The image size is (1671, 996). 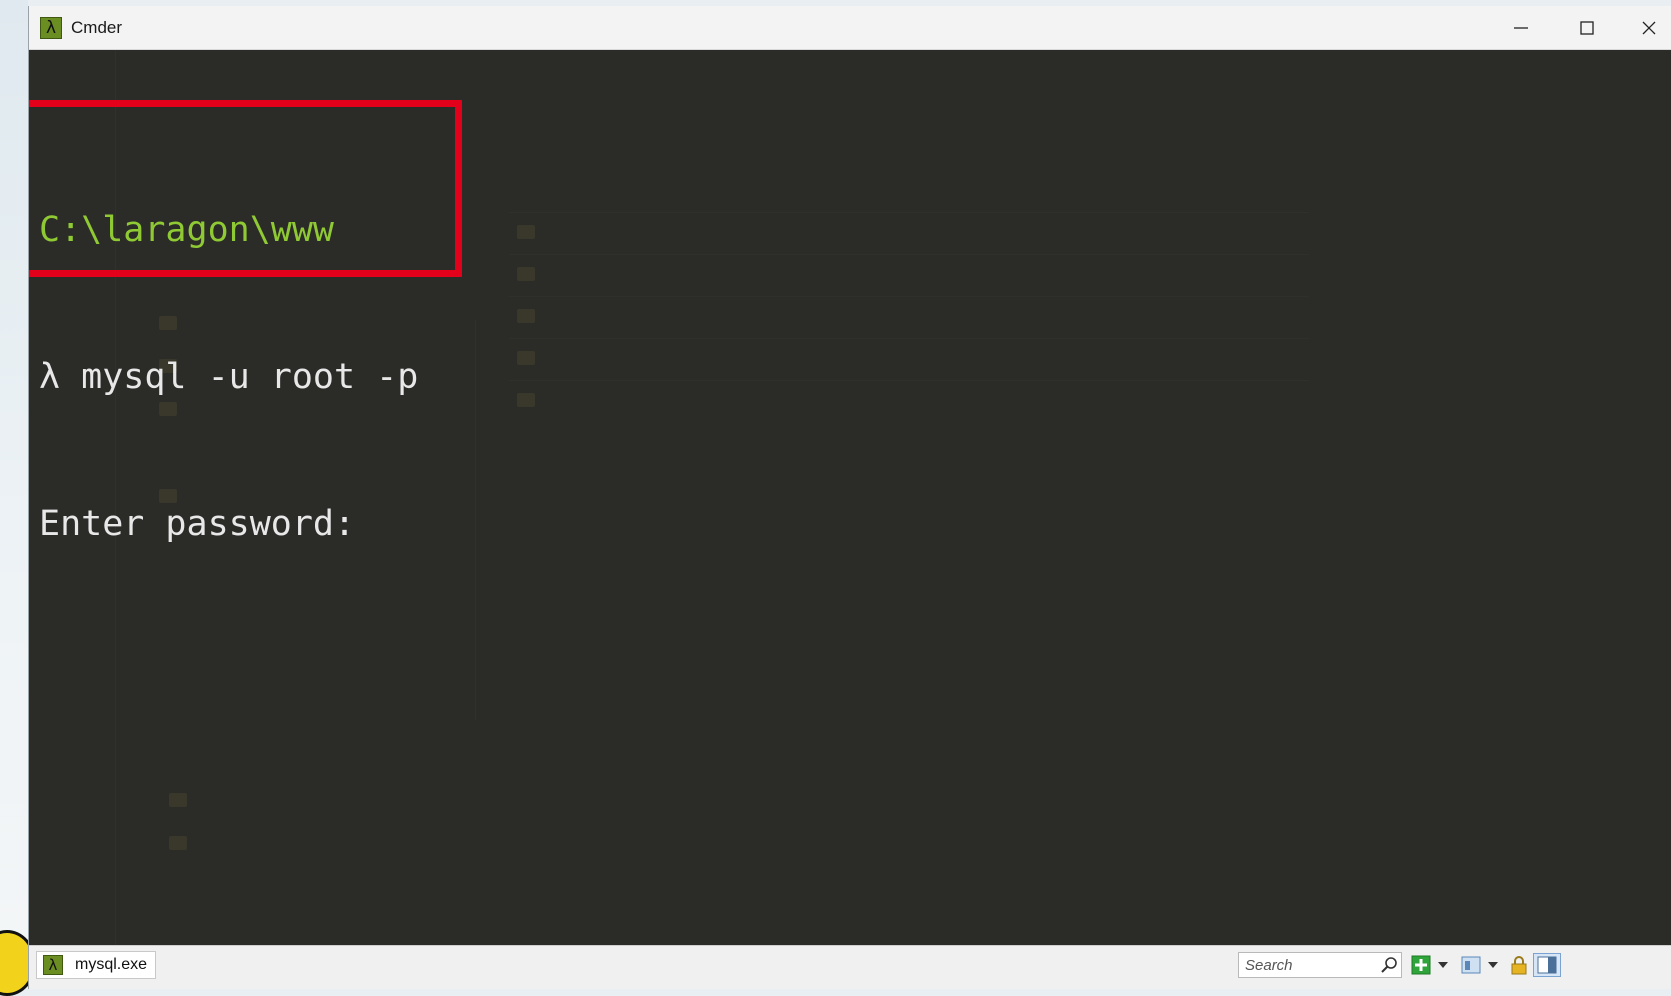 I want to click on console-command-line: λ mysql -u root -p, so click(x=229, y=377).